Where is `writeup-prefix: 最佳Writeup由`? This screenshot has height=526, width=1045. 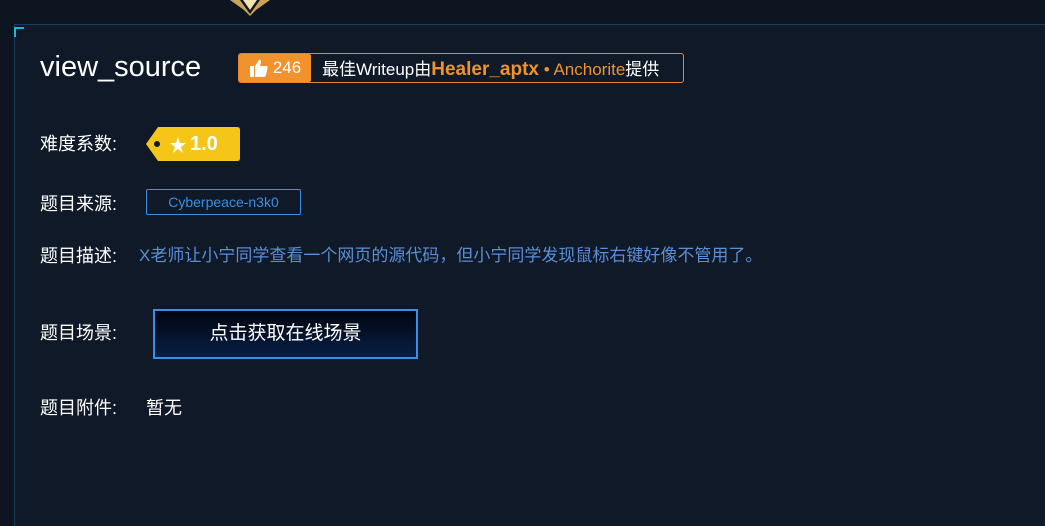 writeup-prefix: 最佳Writeup由 is located at coordinates (377, 69).